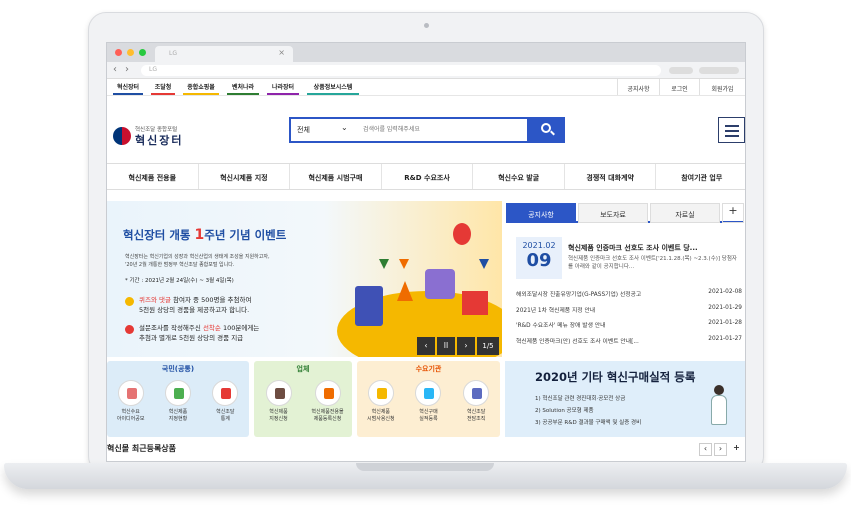  I want to click on quick-link-idea-contest: 혁신수요 아이디어공모, so click(131, 401).